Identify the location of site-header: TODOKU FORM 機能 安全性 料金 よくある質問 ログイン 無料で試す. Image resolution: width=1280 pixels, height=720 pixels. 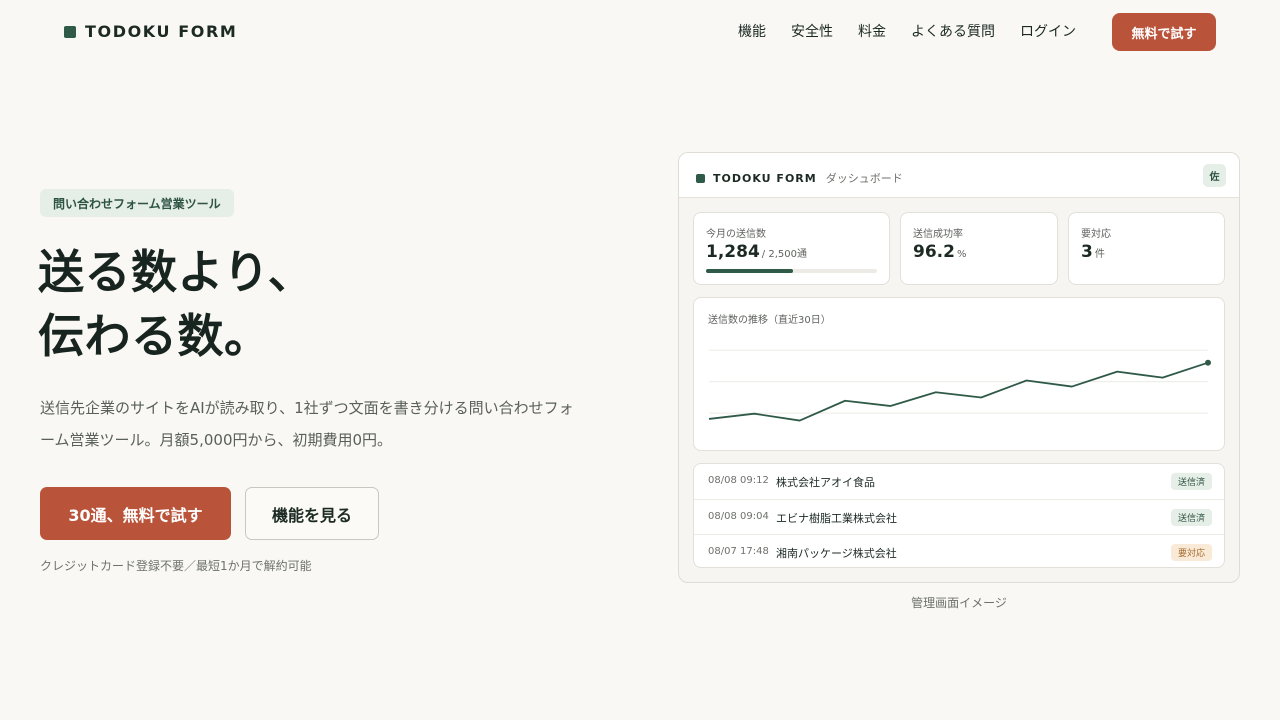
(640, 32).